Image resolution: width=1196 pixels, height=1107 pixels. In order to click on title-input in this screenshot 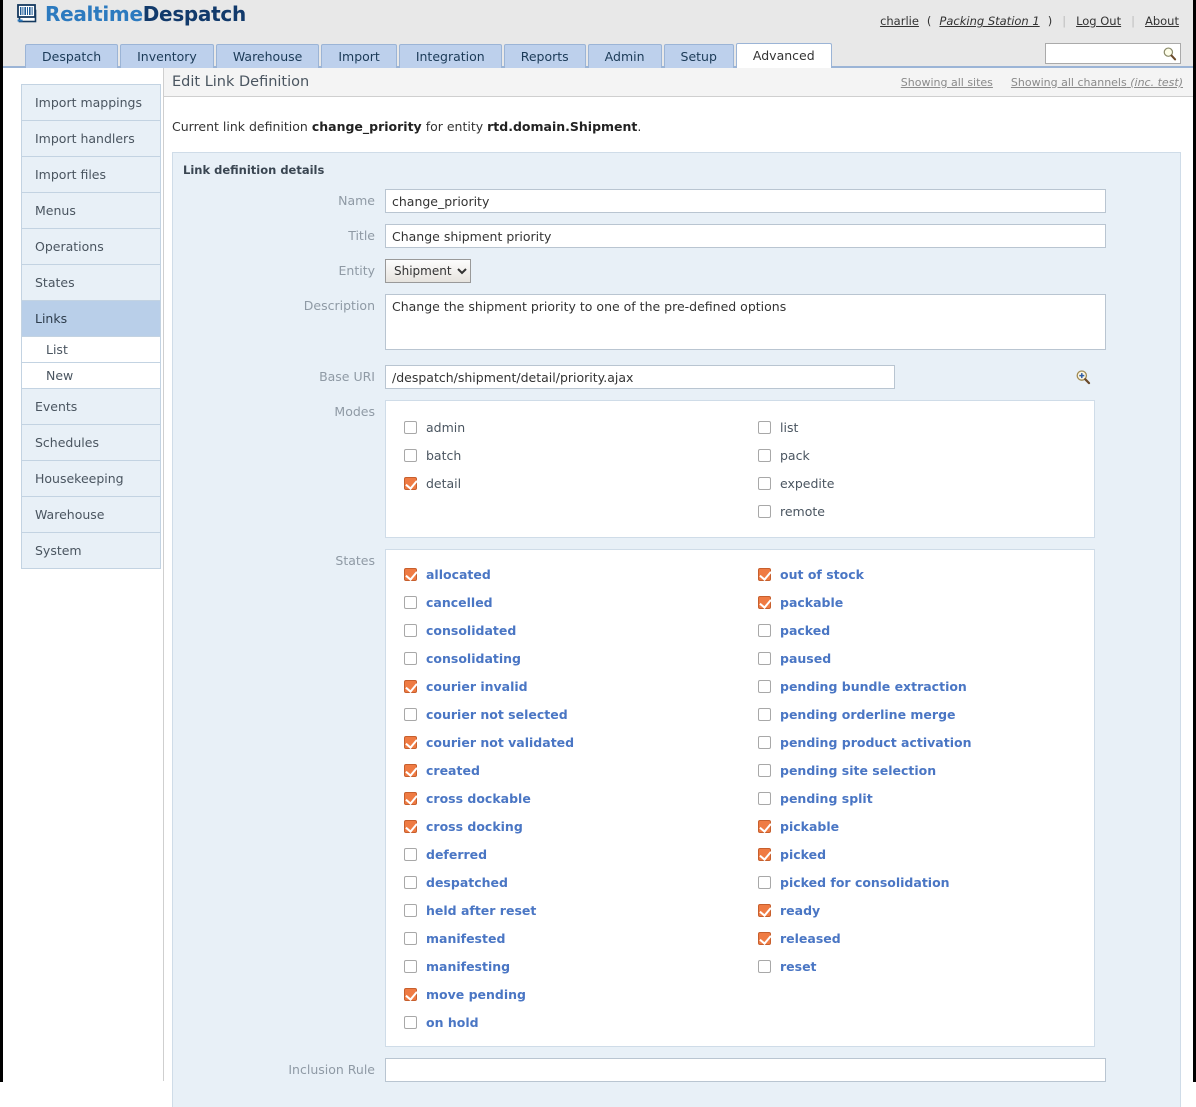, I will do `click(745, 236)`.